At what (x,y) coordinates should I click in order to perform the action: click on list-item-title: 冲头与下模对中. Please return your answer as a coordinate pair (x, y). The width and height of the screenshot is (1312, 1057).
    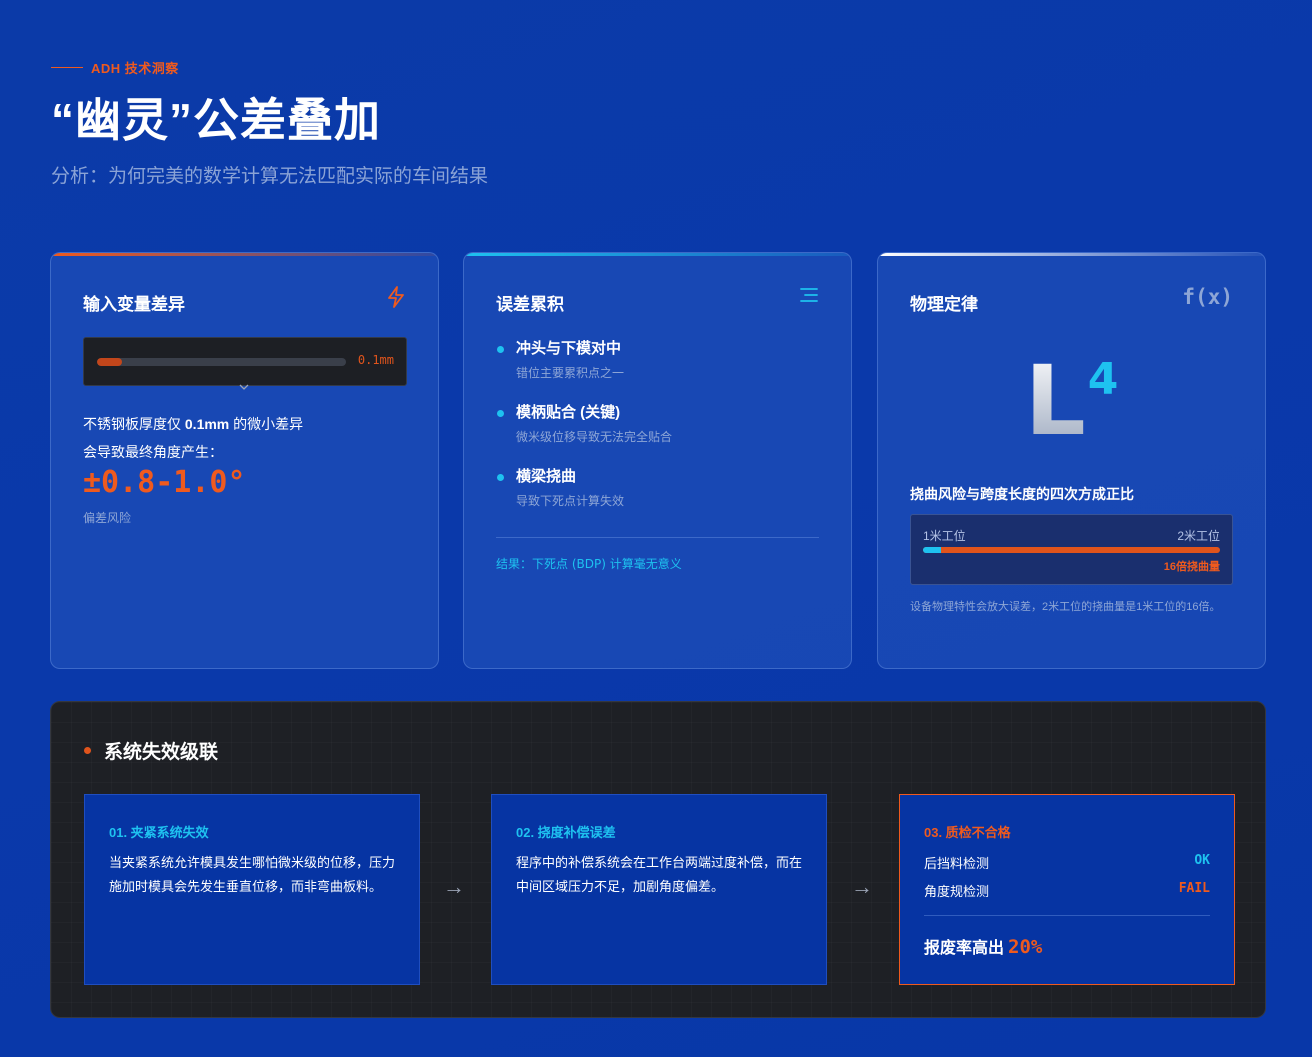
    Looking at the image, I should click on (569, 348).